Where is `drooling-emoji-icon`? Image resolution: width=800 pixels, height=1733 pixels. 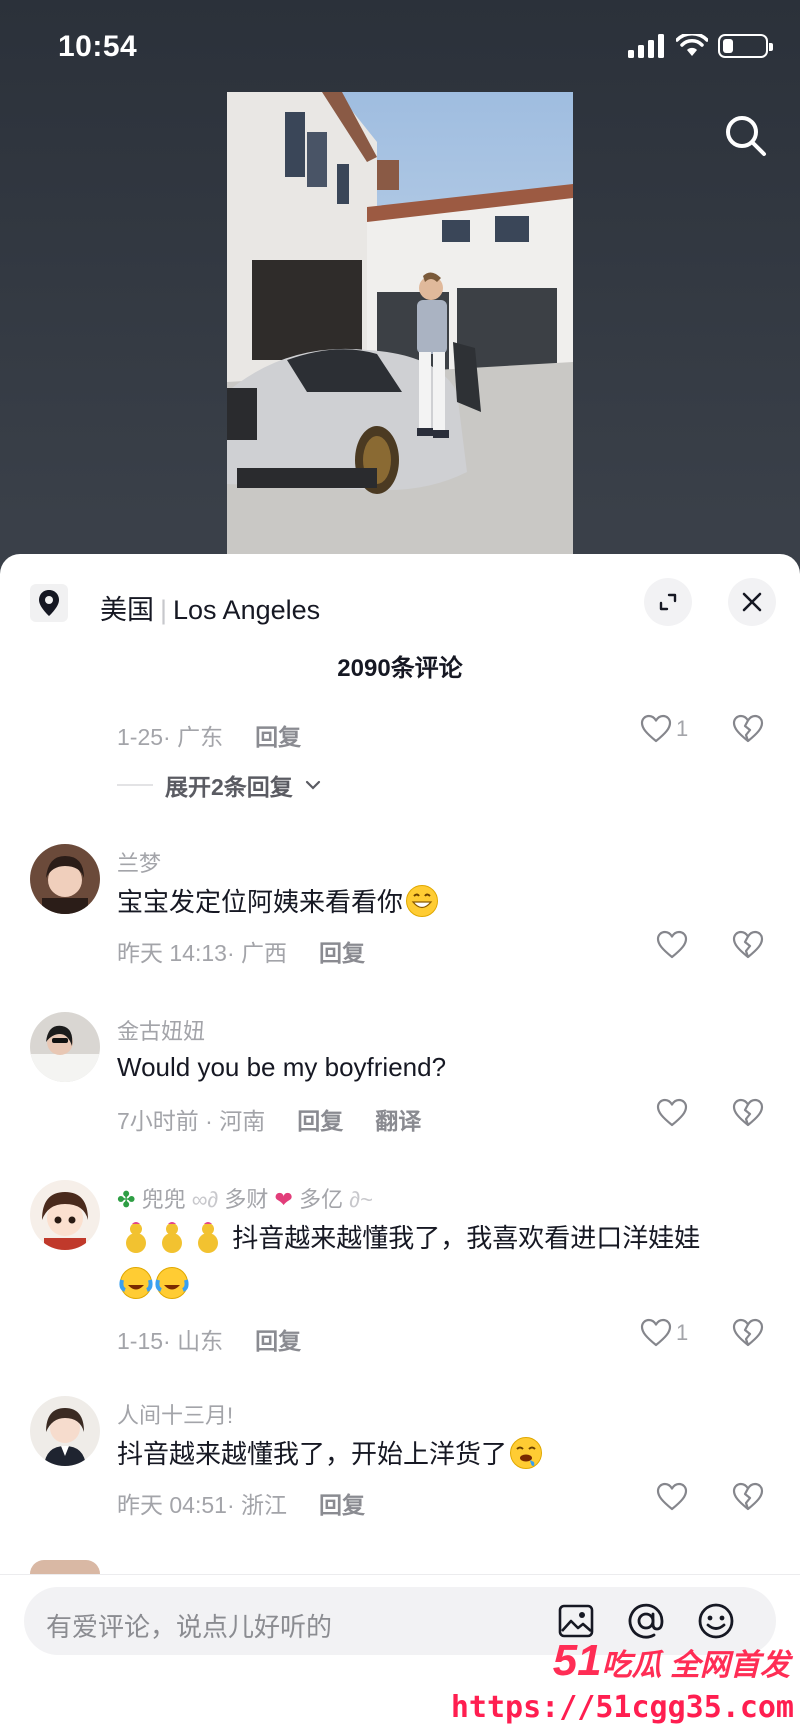
drooling-emoji-icon is located at coordinates (526, 1453).